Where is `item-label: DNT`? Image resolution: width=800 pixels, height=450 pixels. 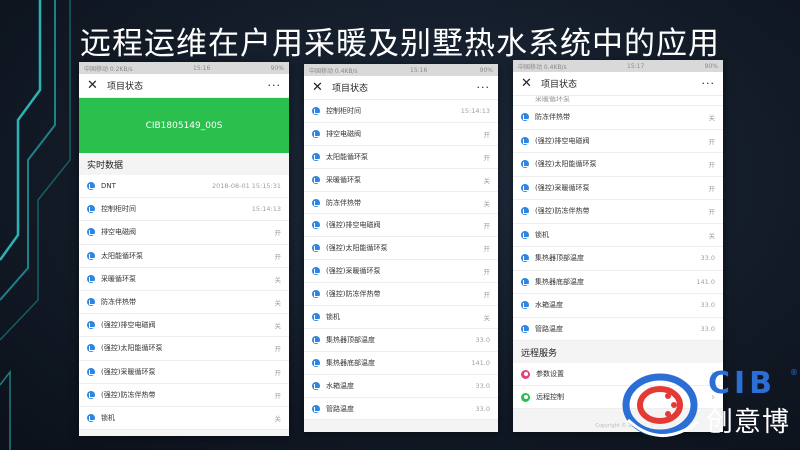
item-label: DNT is located at coordinates (108, 186).